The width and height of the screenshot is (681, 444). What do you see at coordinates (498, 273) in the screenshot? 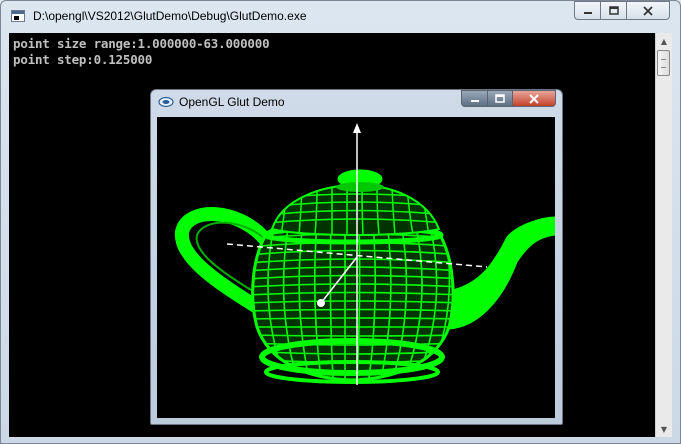
I see `teapot-spout` at bounding box center [498, 273].